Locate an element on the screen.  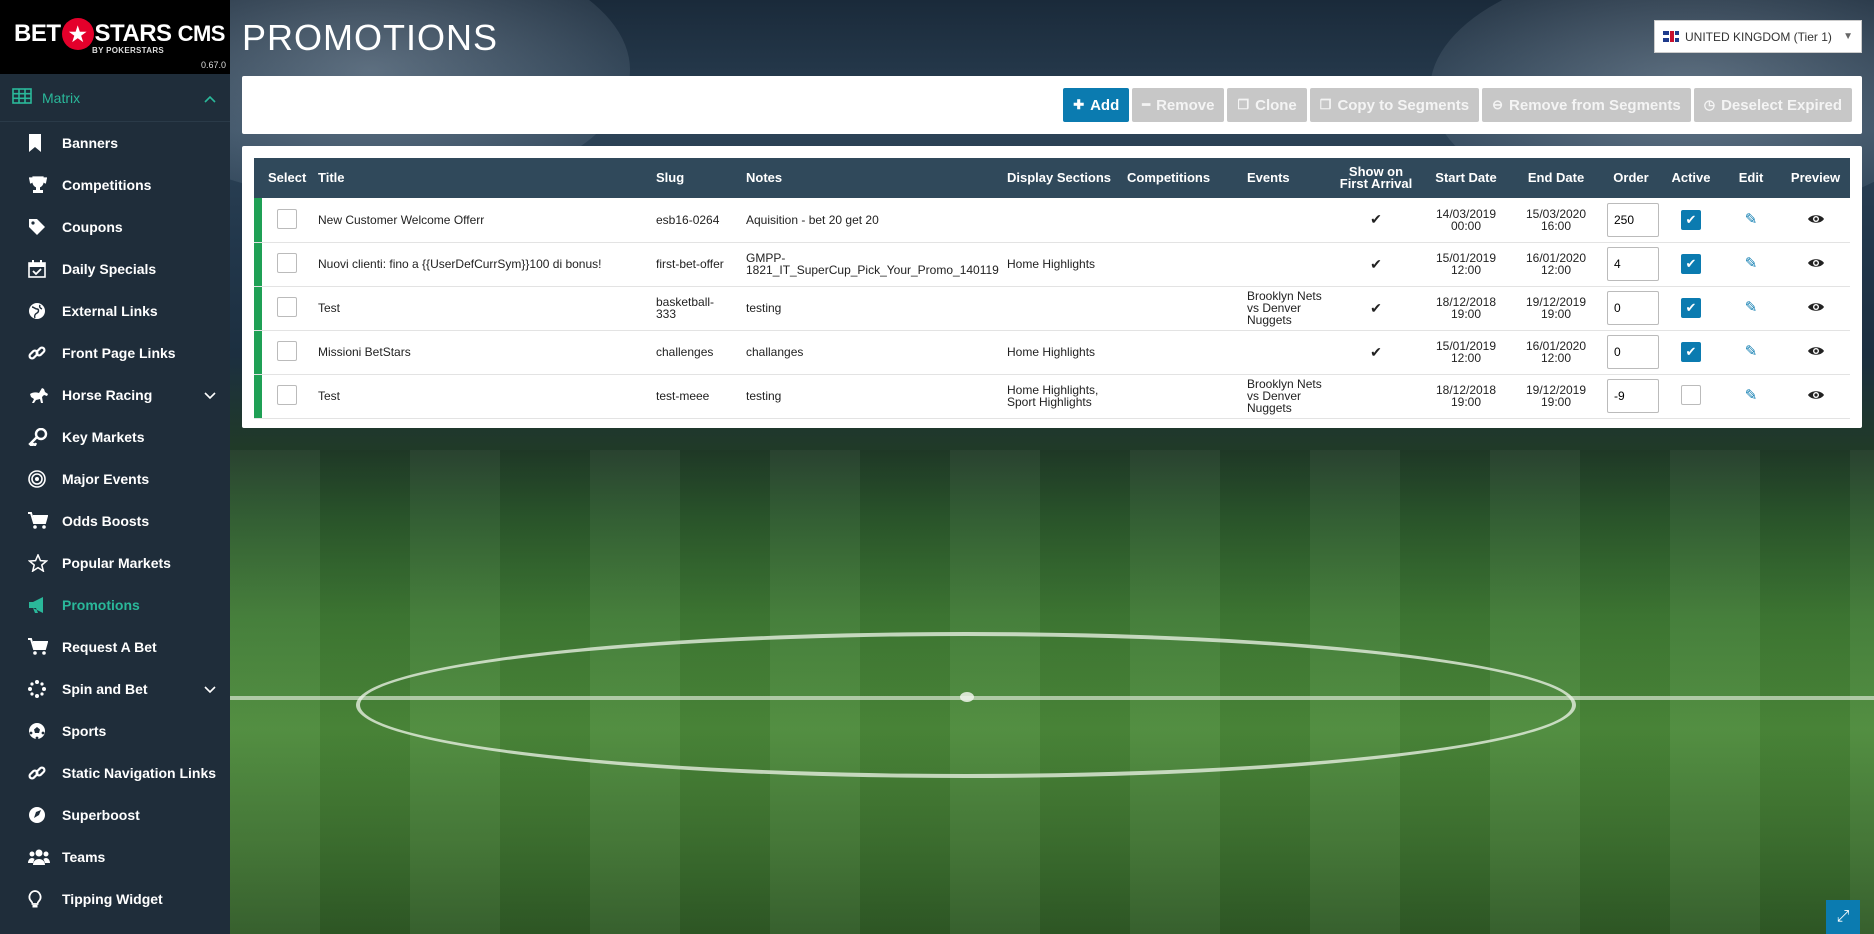
header-show-on-first-arrival: Show on First Arrival is located at coordinates (1376, 178).